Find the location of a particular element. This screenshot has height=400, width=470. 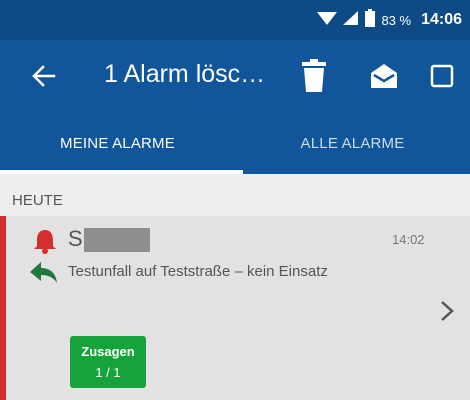

alarm-sender: S is located at coordinates (75, 238).